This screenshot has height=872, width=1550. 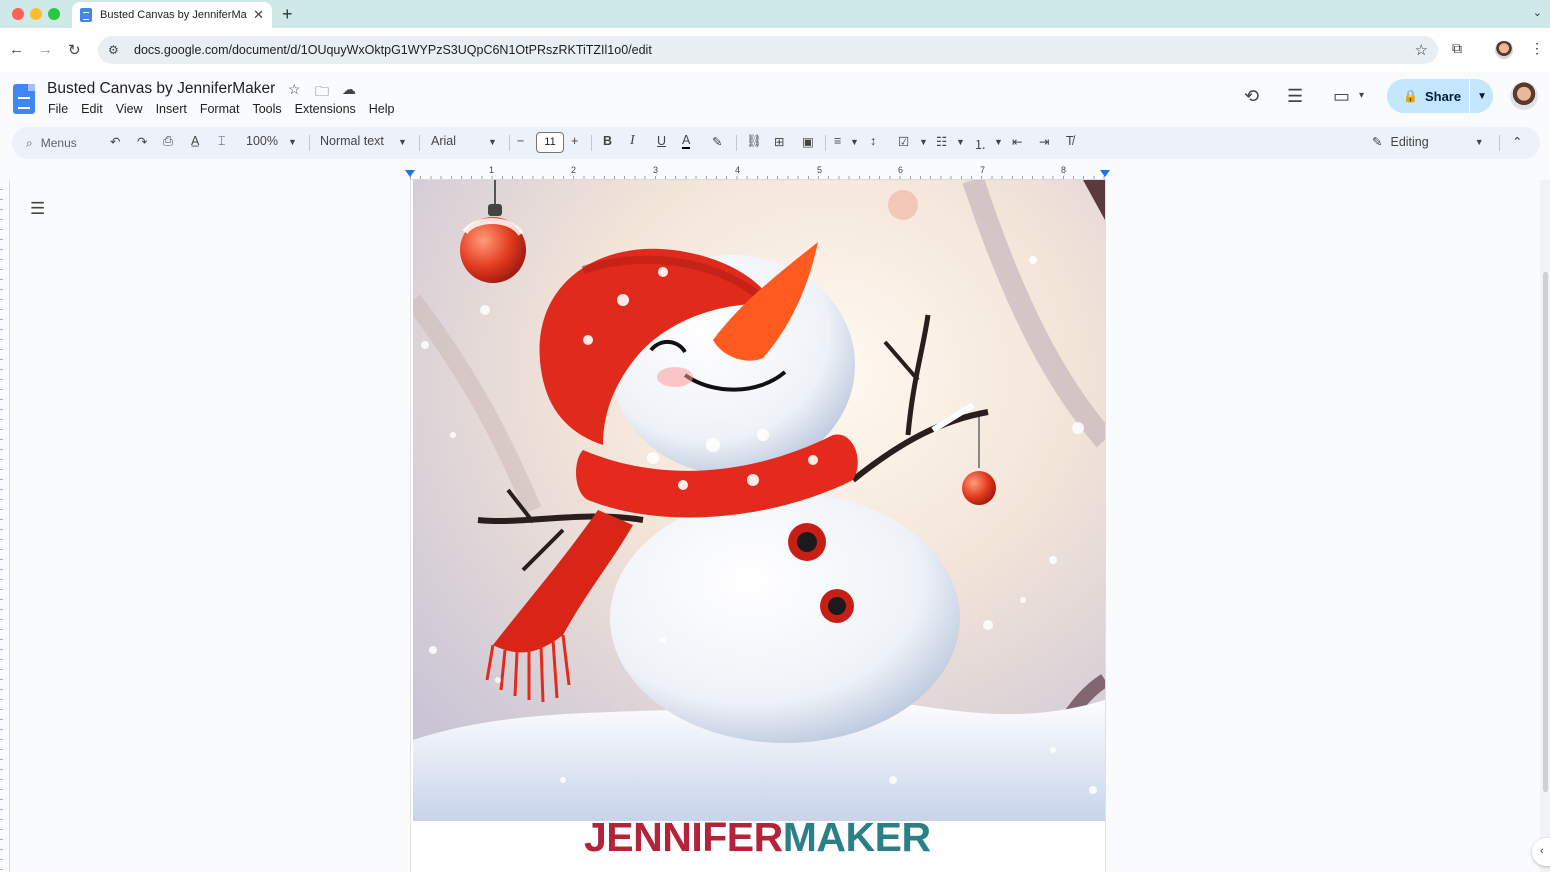 What do you see at coordinates (1105, 173) in the screenshot?
I see `right-indent-marker` at bounding box center [1105, 173].